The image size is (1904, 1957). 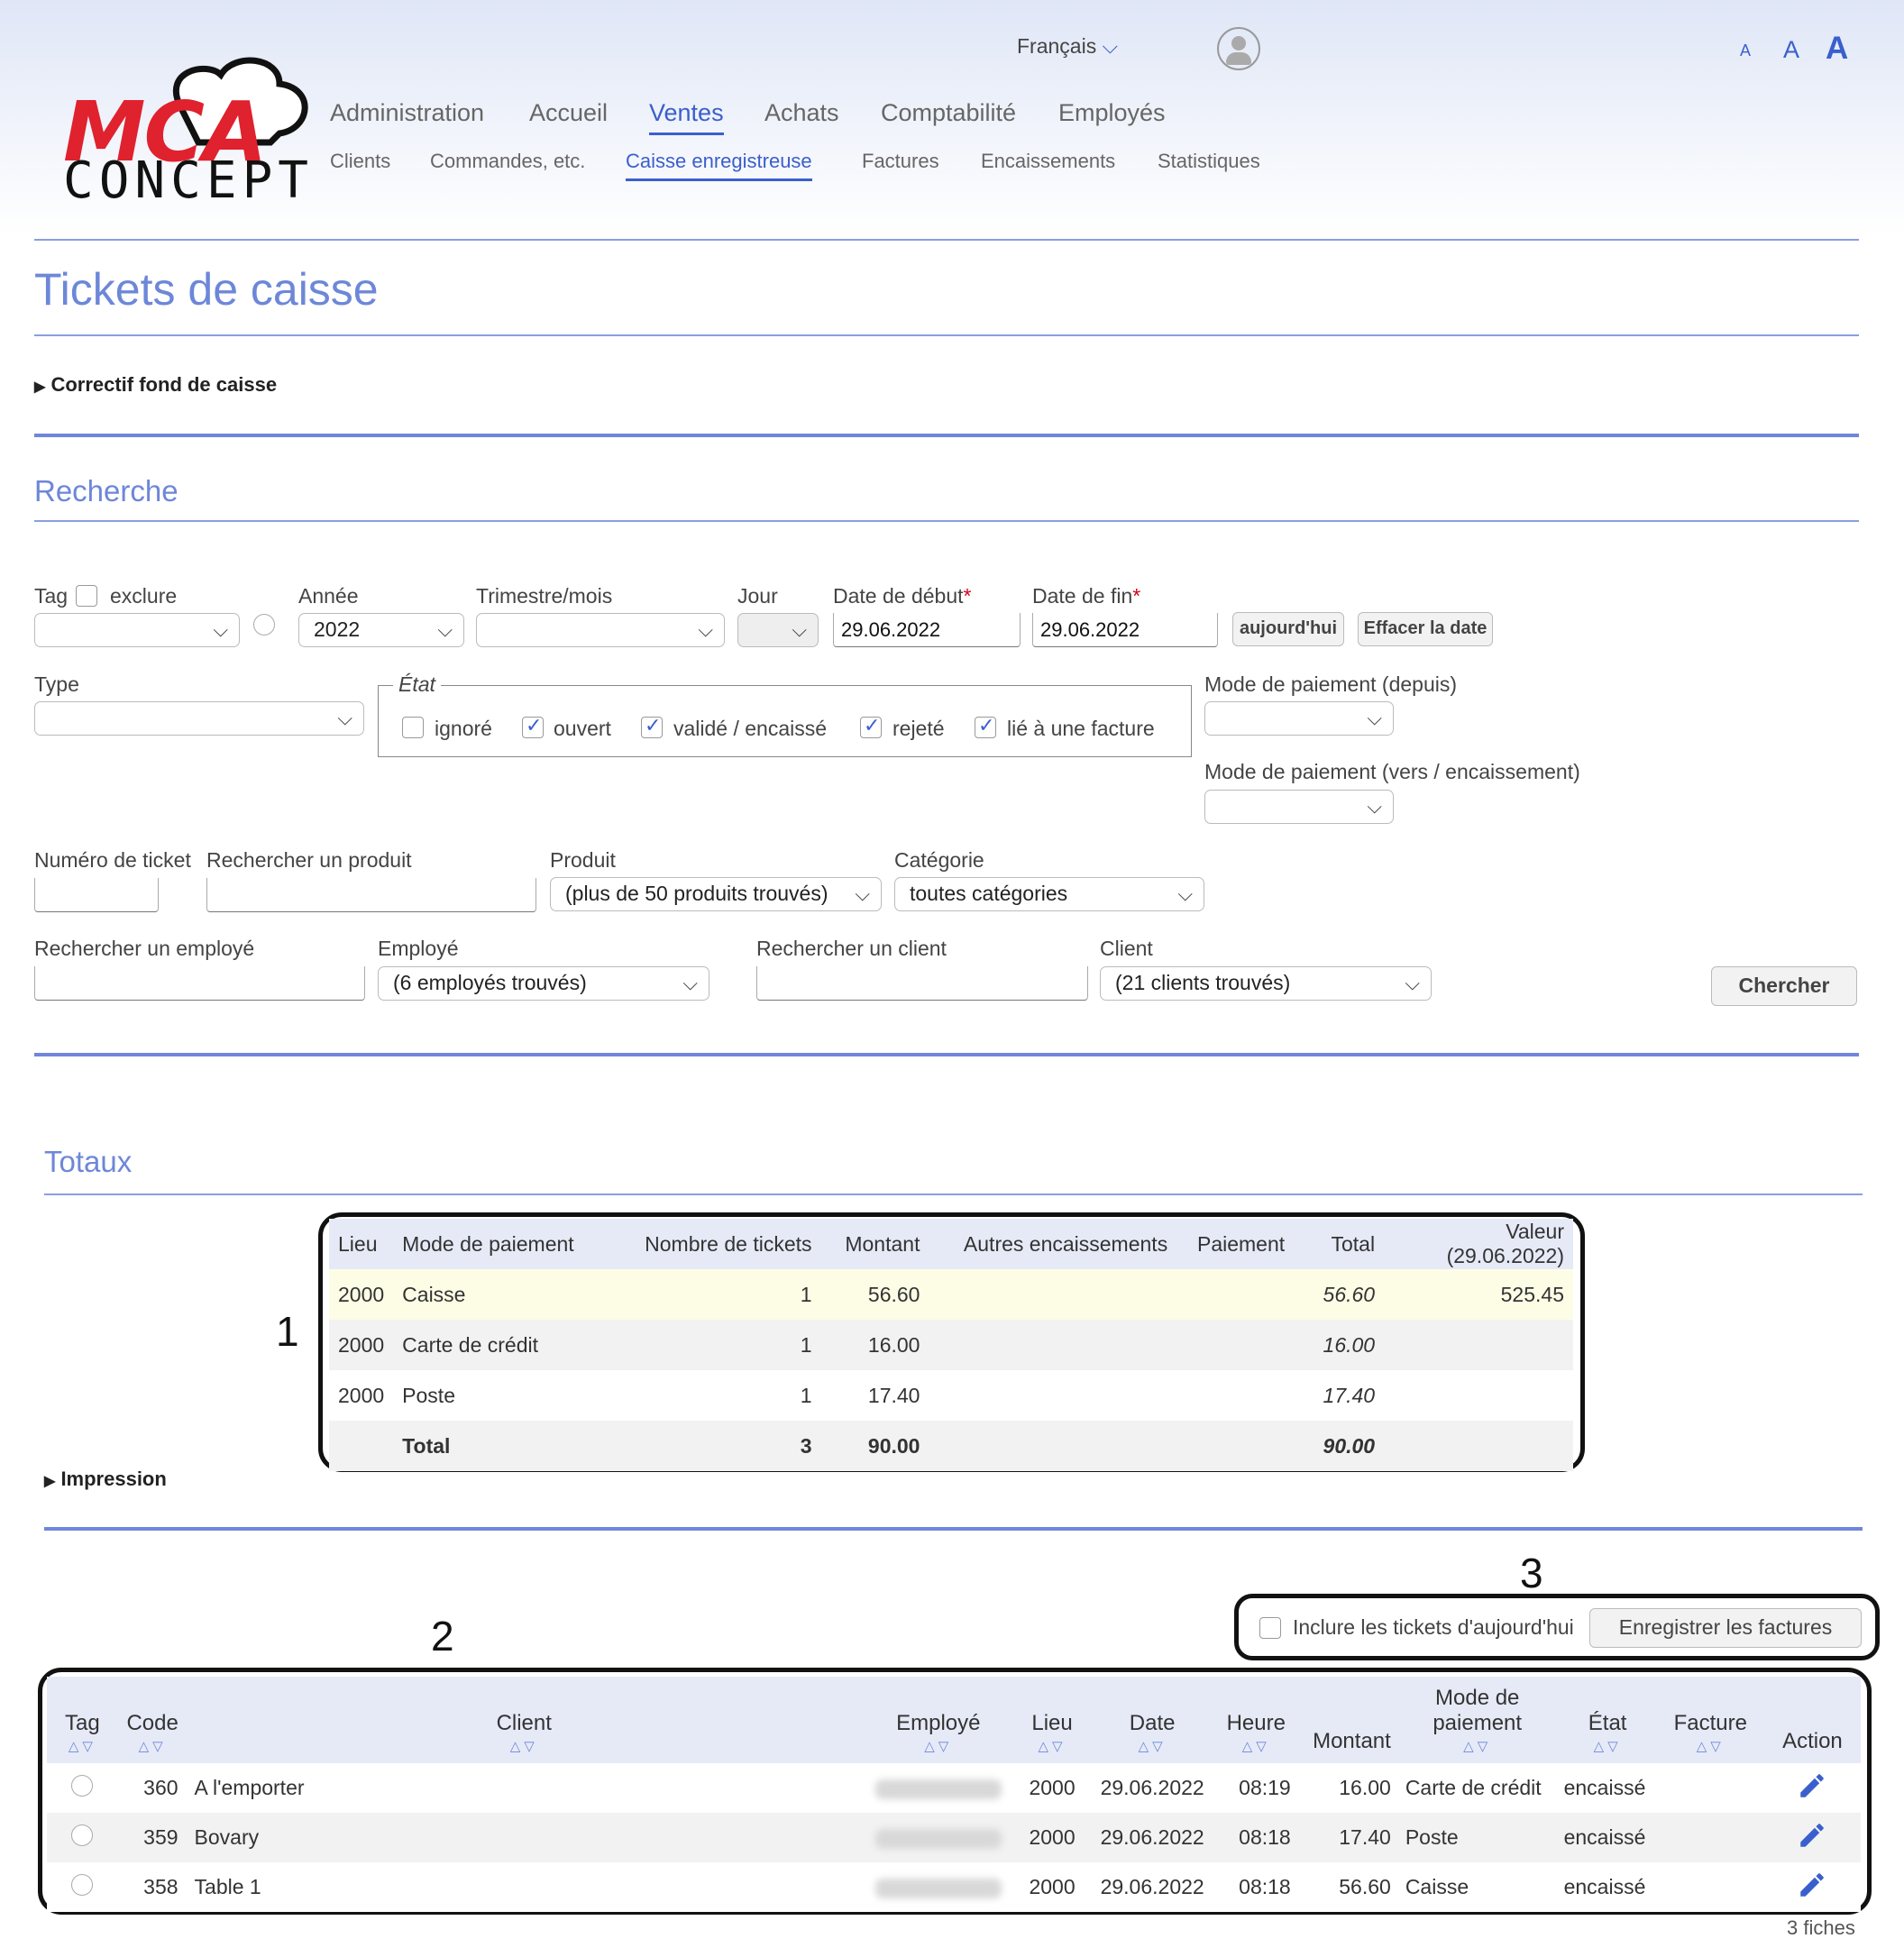 What do you see at coordinates (801, 113) in the screenshot?
I see `nav-achats: Achats` at bounding box center [801, 113].